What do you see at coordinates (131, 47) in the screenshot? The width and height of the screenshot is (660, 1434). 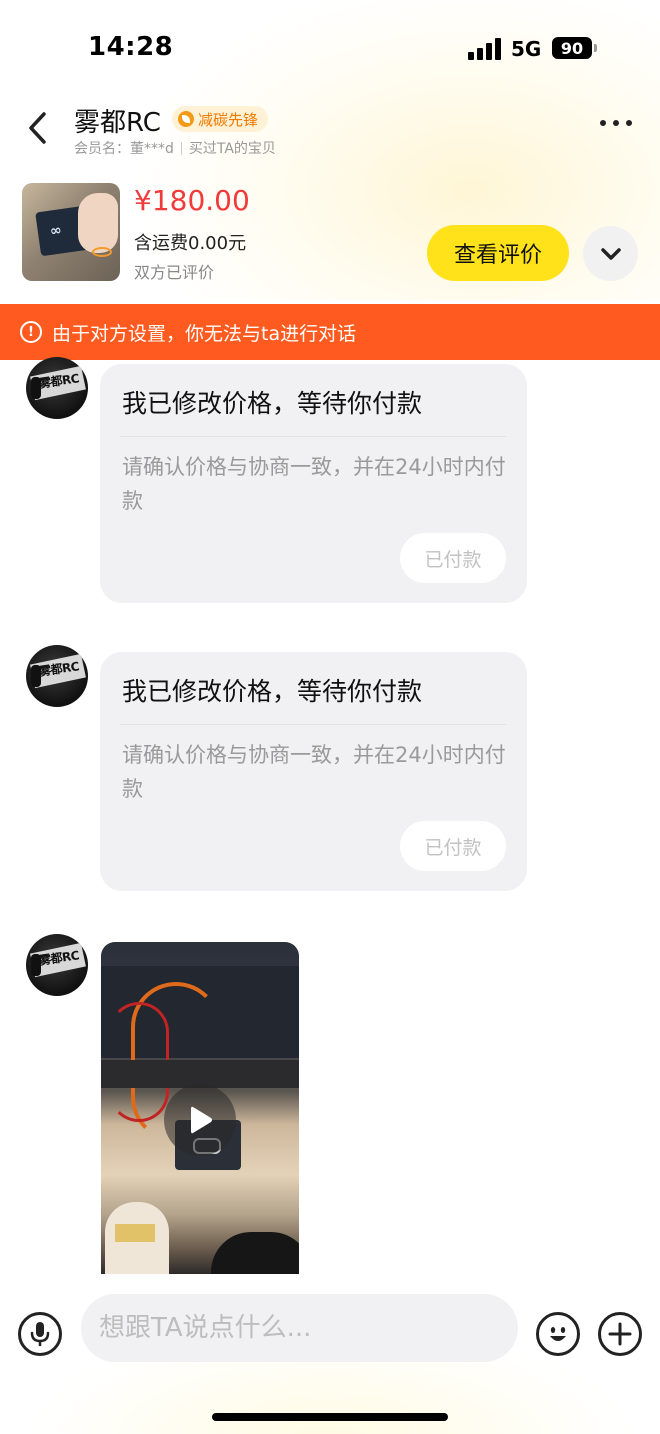 I see `status-time: 14:28` at bounding box center [131, 47].